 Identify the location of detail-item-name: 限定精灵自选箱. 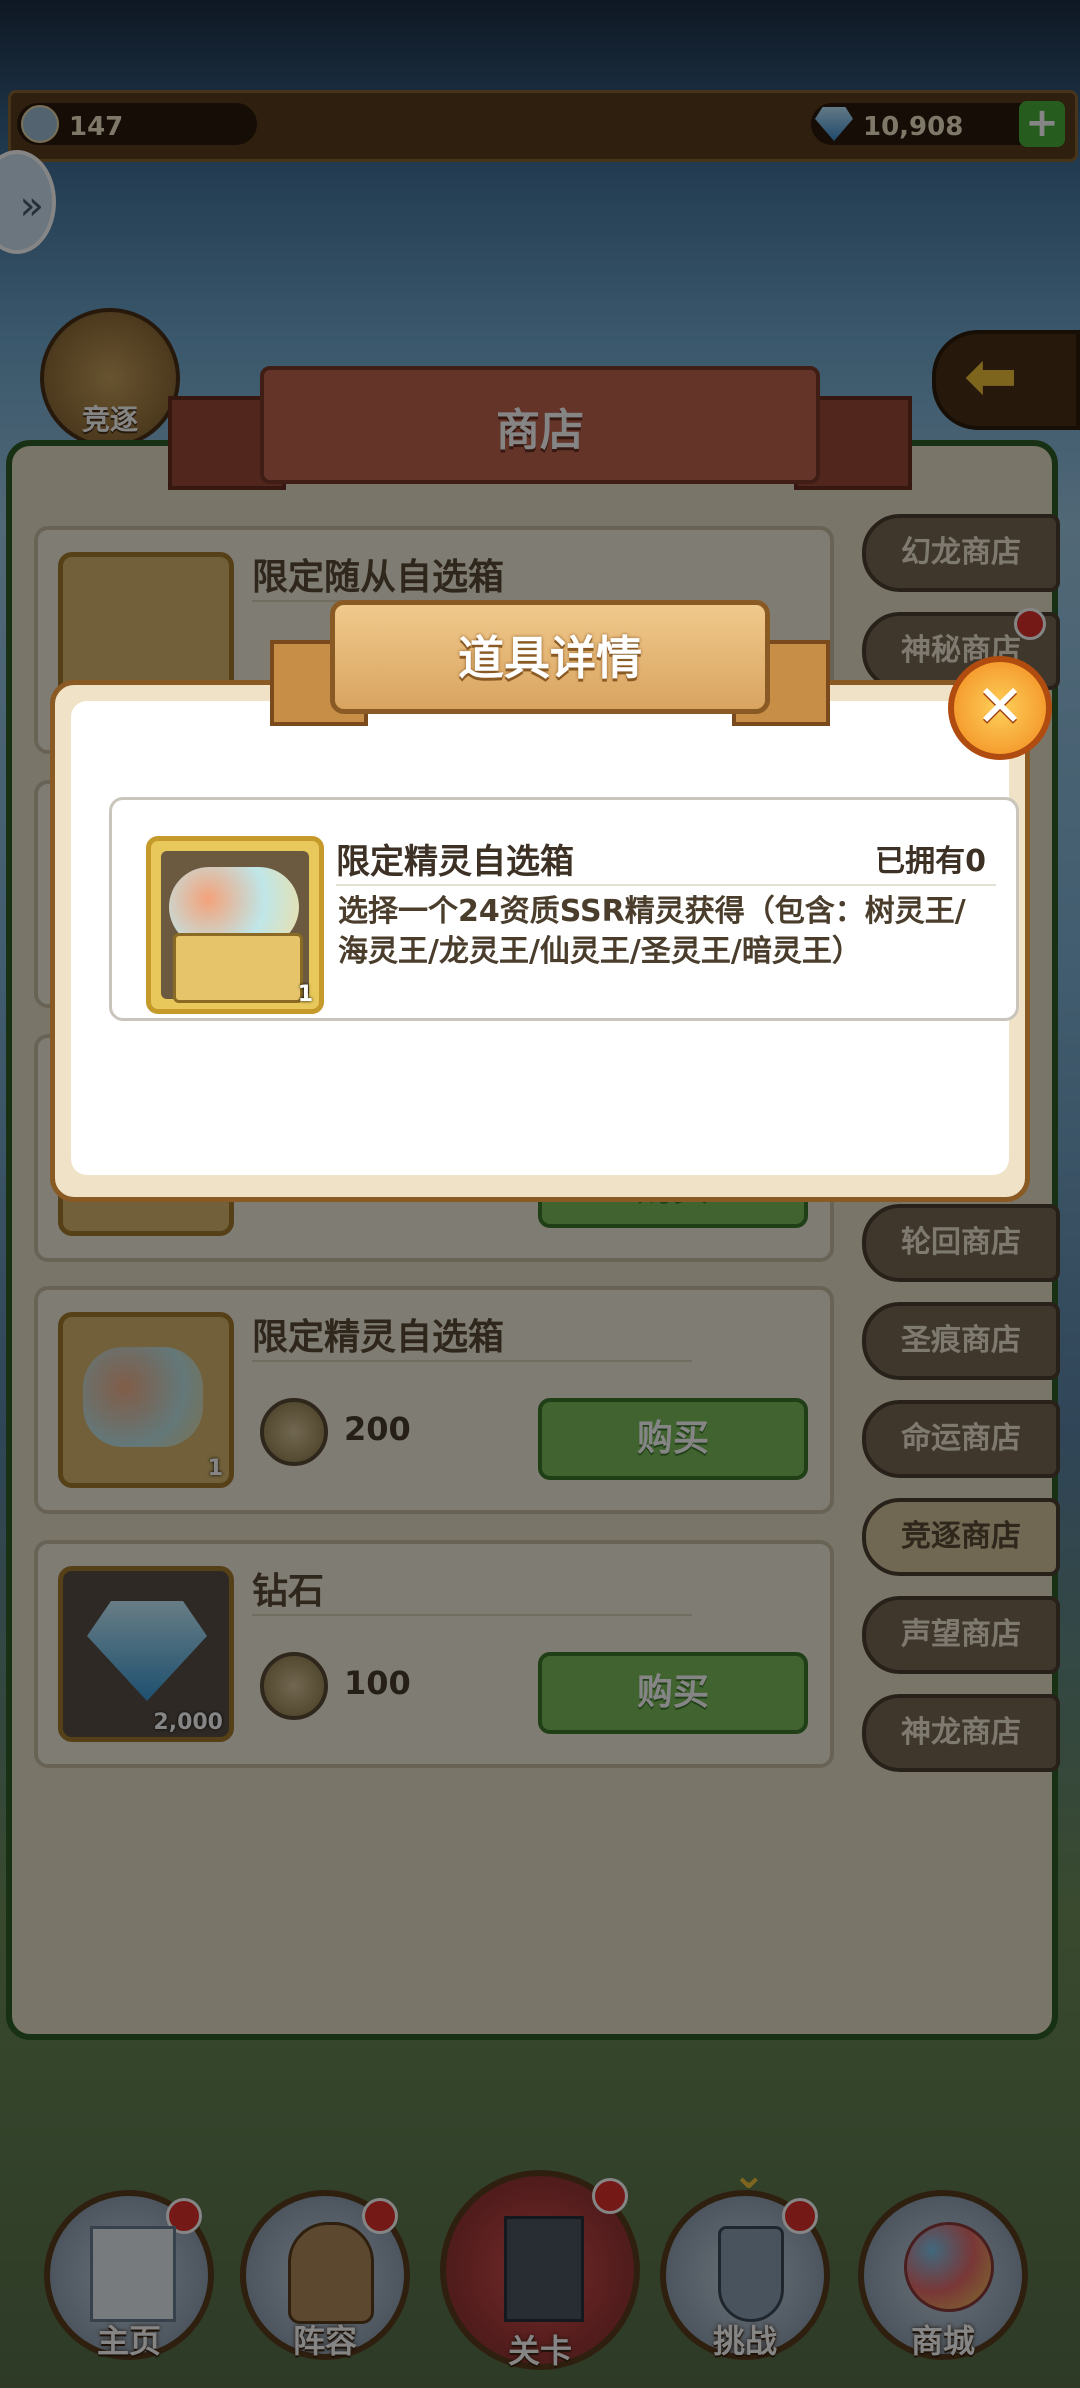
(455, 862).